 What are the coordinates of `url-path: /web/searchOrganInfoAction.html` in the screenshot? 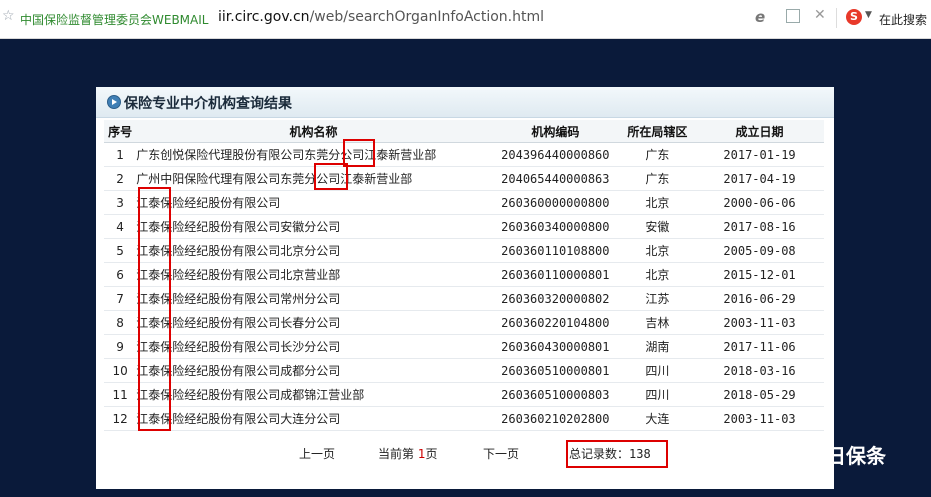 It's located at (427, 17).